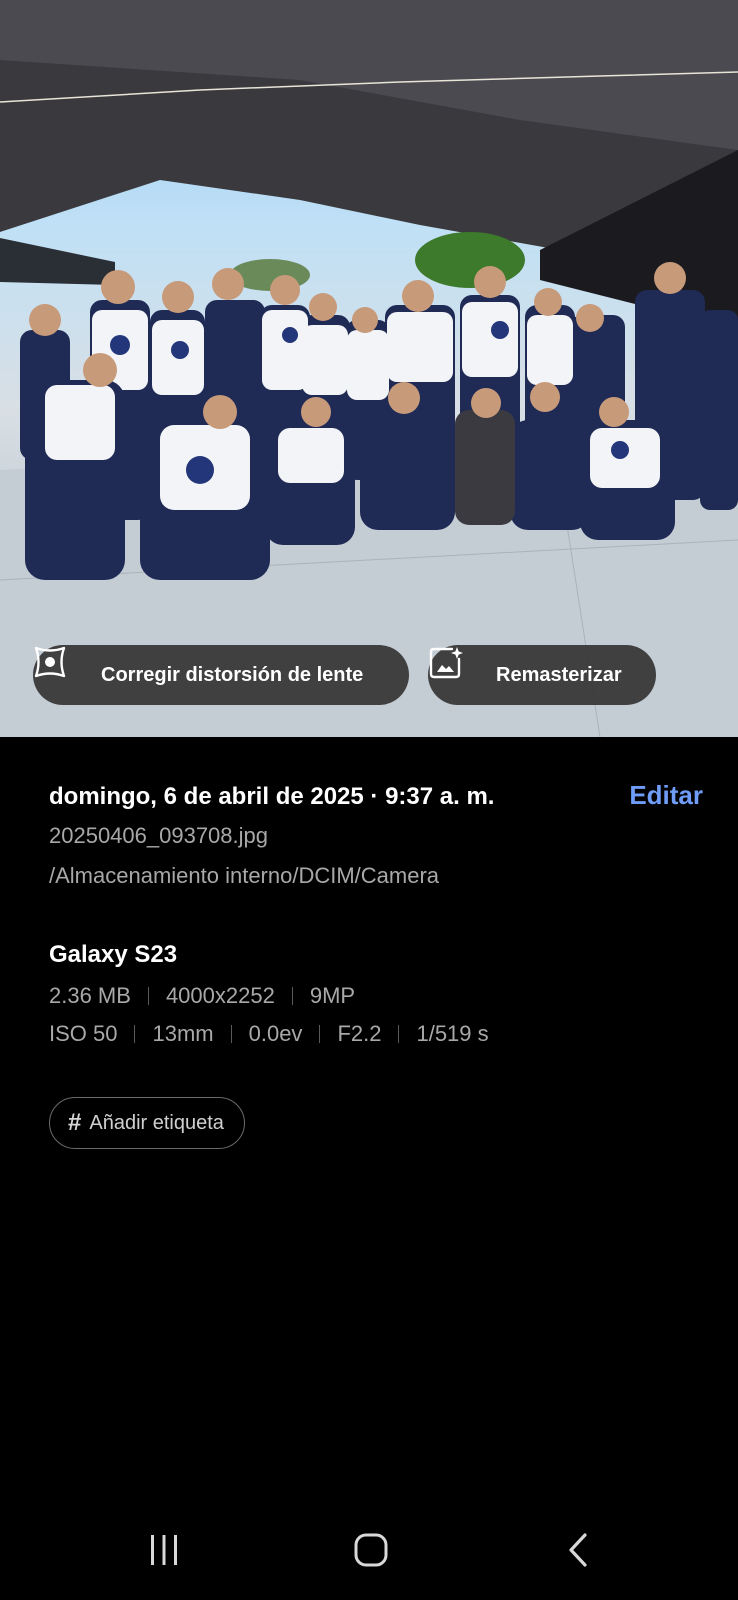 Image resolution: width=738 pixels, height=1600 pixels. I want to click on focal-length: 13mm, so click(183, 1033).